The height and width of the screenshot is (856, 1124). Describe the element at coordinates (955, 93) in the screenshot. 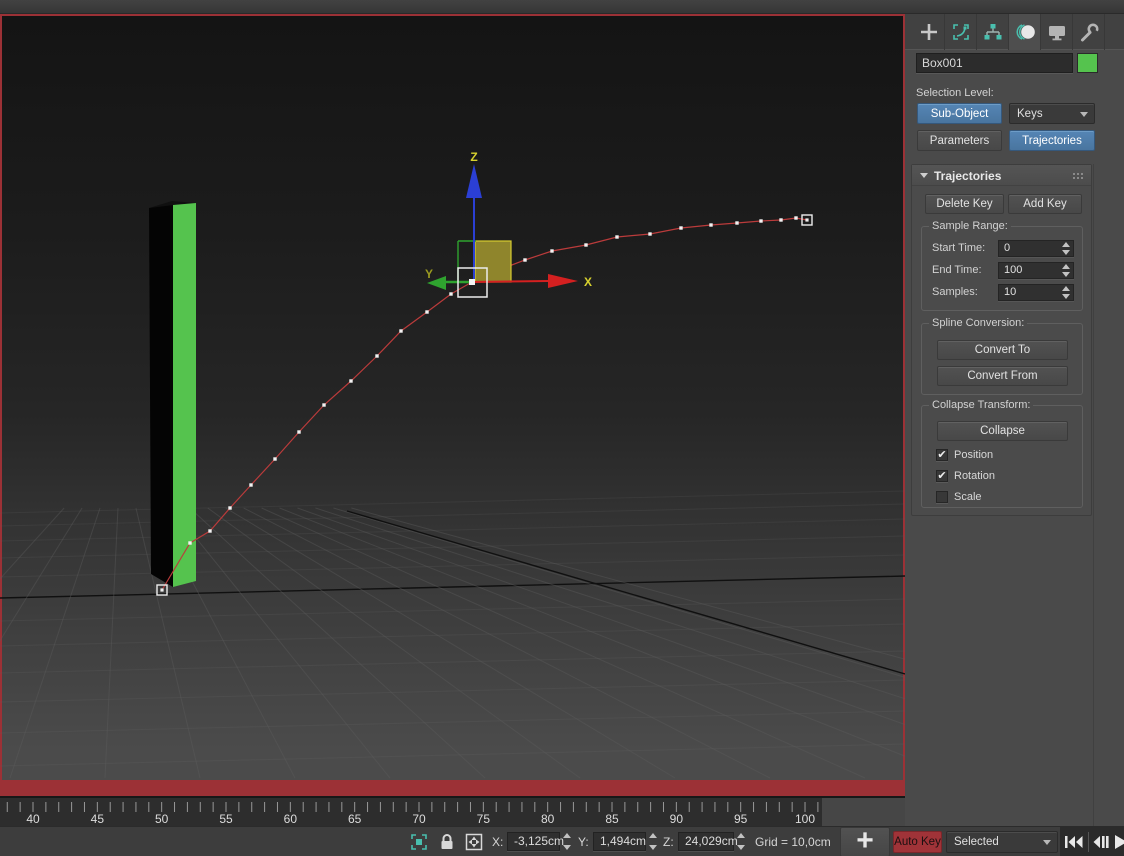

I see `selection-level-label: Selection Level:` at that location.